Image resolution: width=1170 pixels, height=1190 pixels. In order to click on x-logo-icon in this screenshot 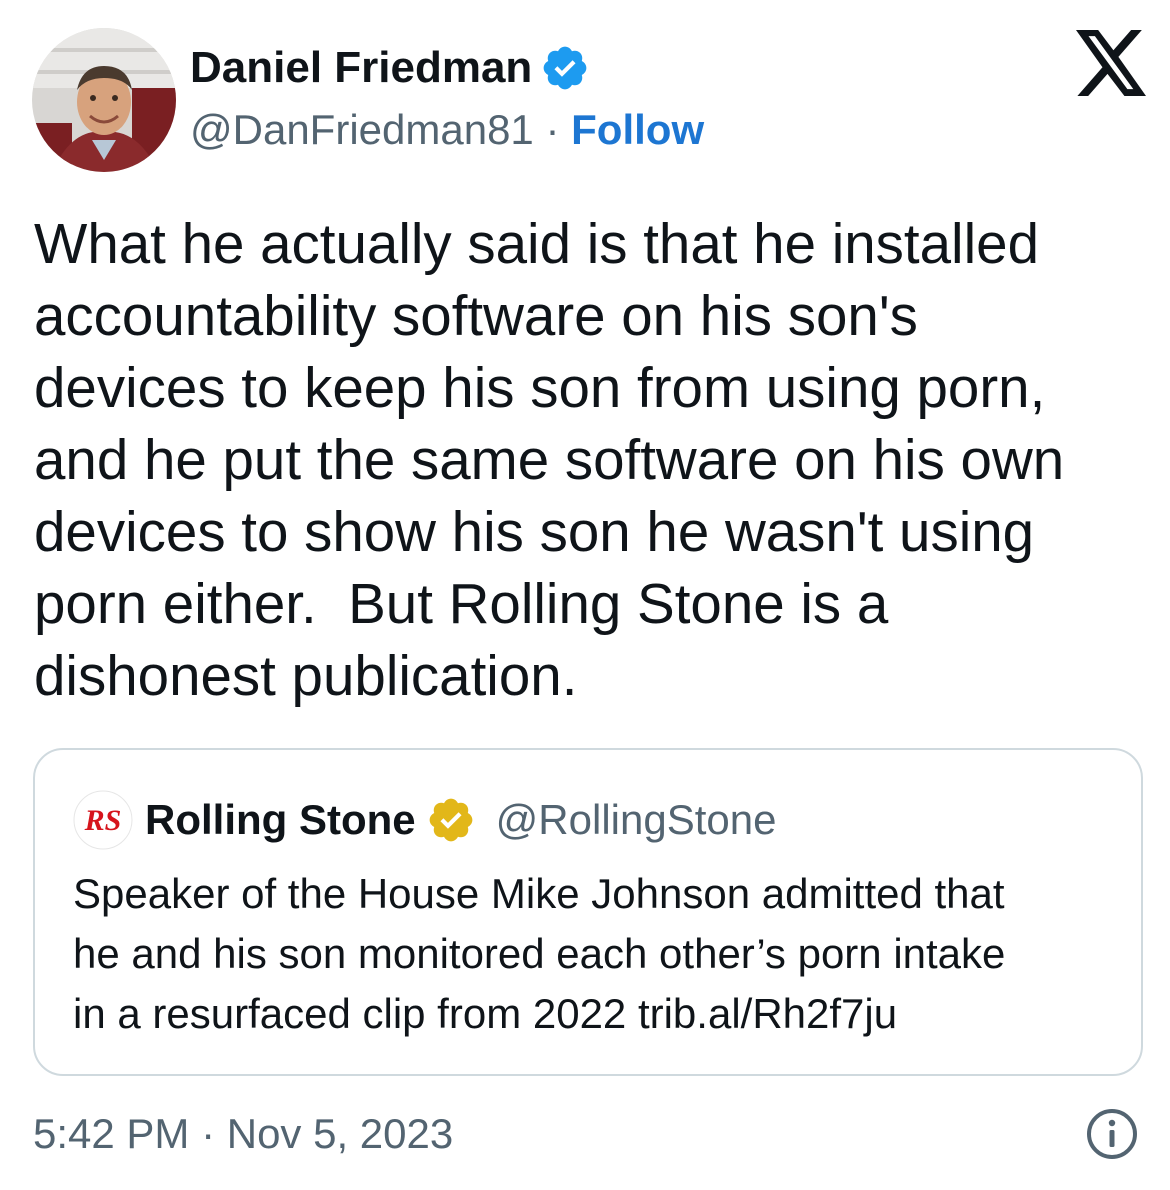, I will do `click(1111, 63)`.